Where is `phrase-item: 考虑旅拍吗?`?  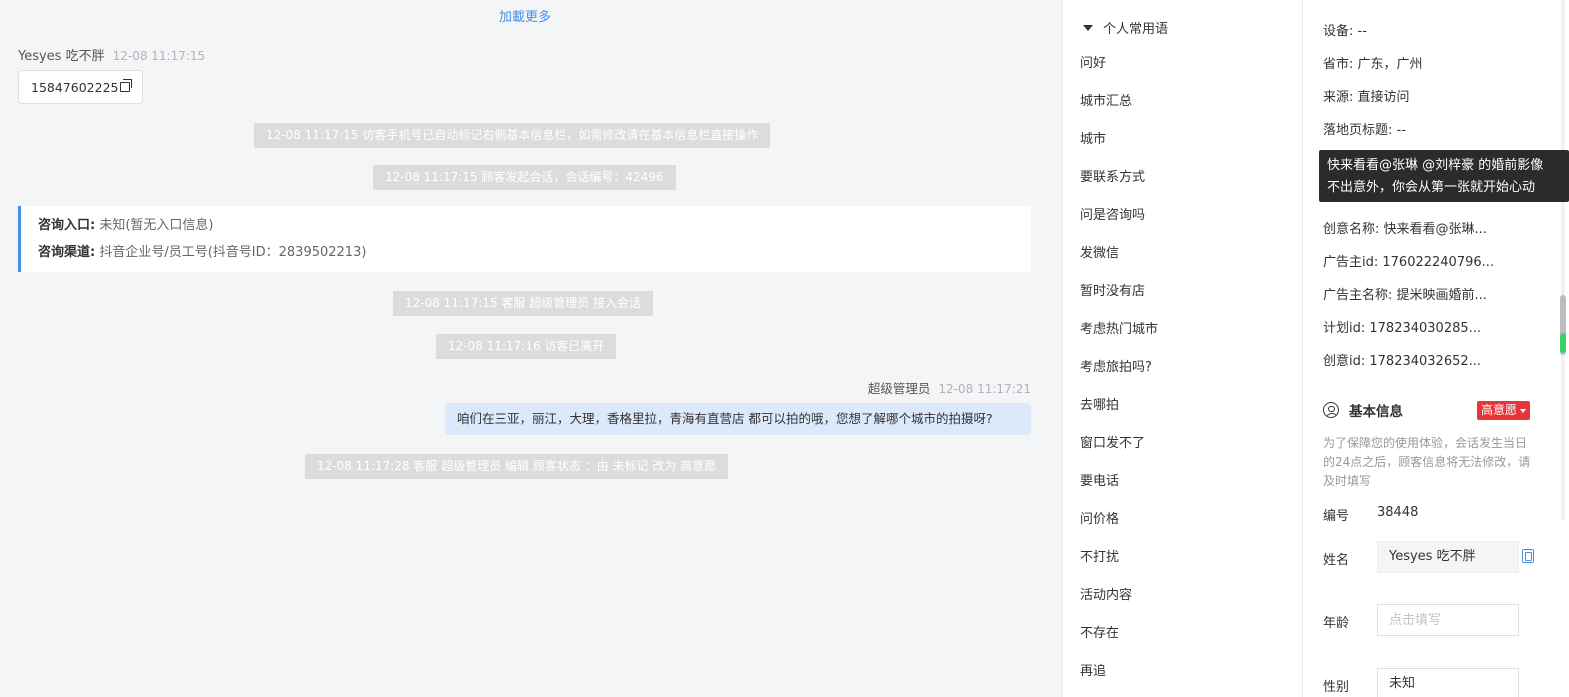
phrase-item: 考虑旅拍吗? is located at coordinates (1119, 368).